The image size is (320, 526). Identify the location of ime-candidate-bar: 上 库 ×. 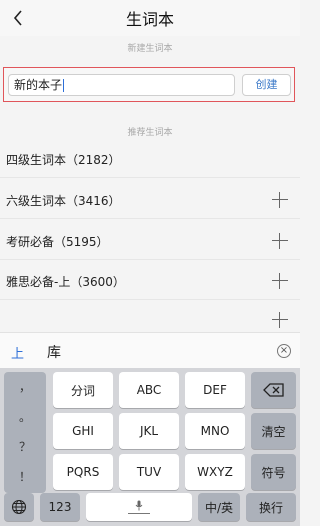
(150, 350).